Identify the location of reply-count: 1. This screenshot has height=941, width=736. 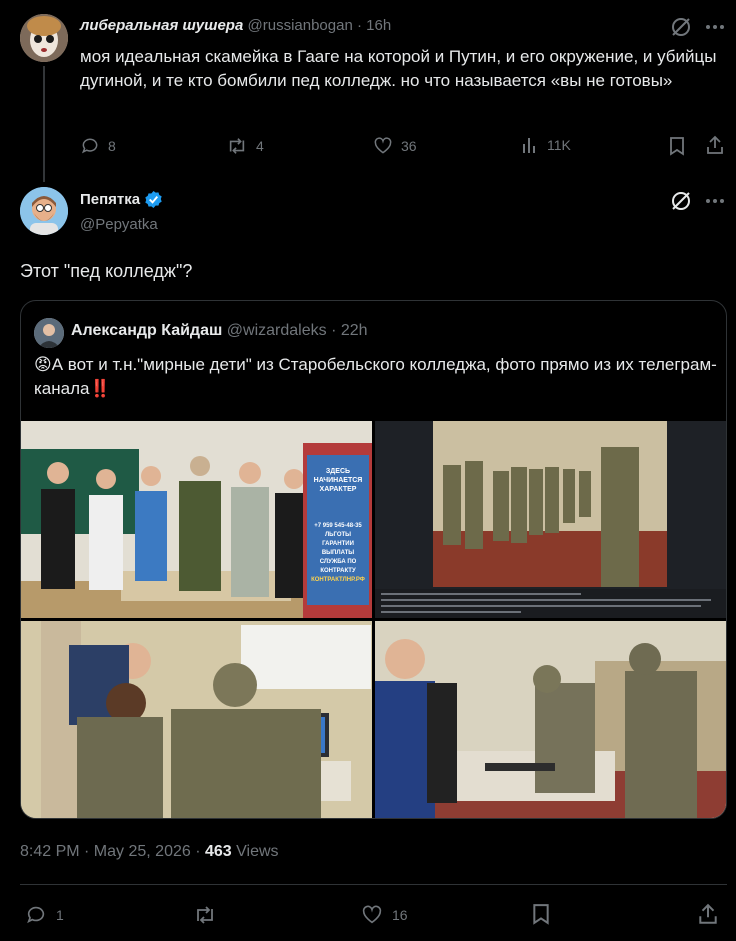
(60, 915).